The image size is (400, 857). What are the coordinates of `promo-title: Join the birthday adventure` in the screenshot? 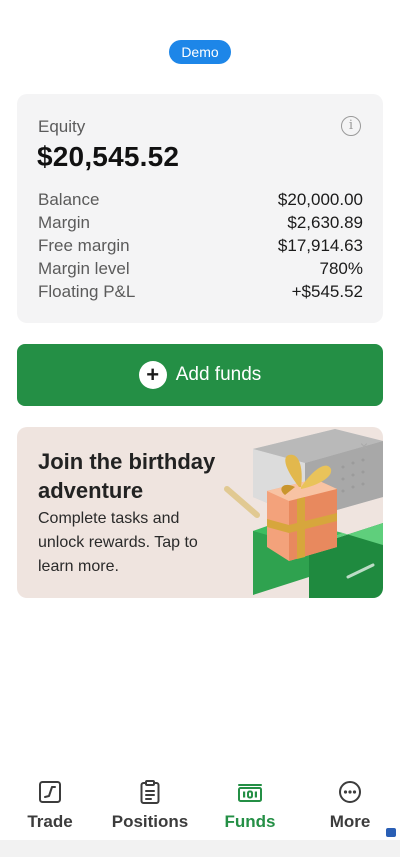 It's located at (127, 476).